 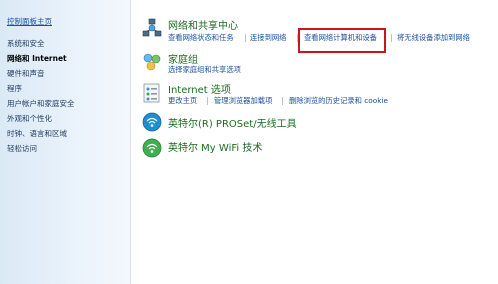 What do you see at coordinates (152, 93) in the screenshot?
I see `internet-options-icon` at bounding box center [152, 93].